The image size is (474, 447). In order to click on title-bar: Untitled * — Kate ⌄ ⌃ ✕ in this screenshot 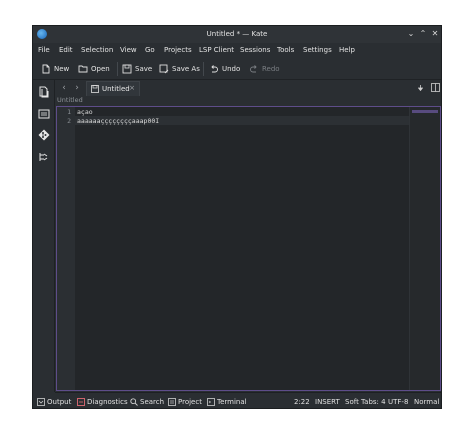, I will do `click(237, 34)`.